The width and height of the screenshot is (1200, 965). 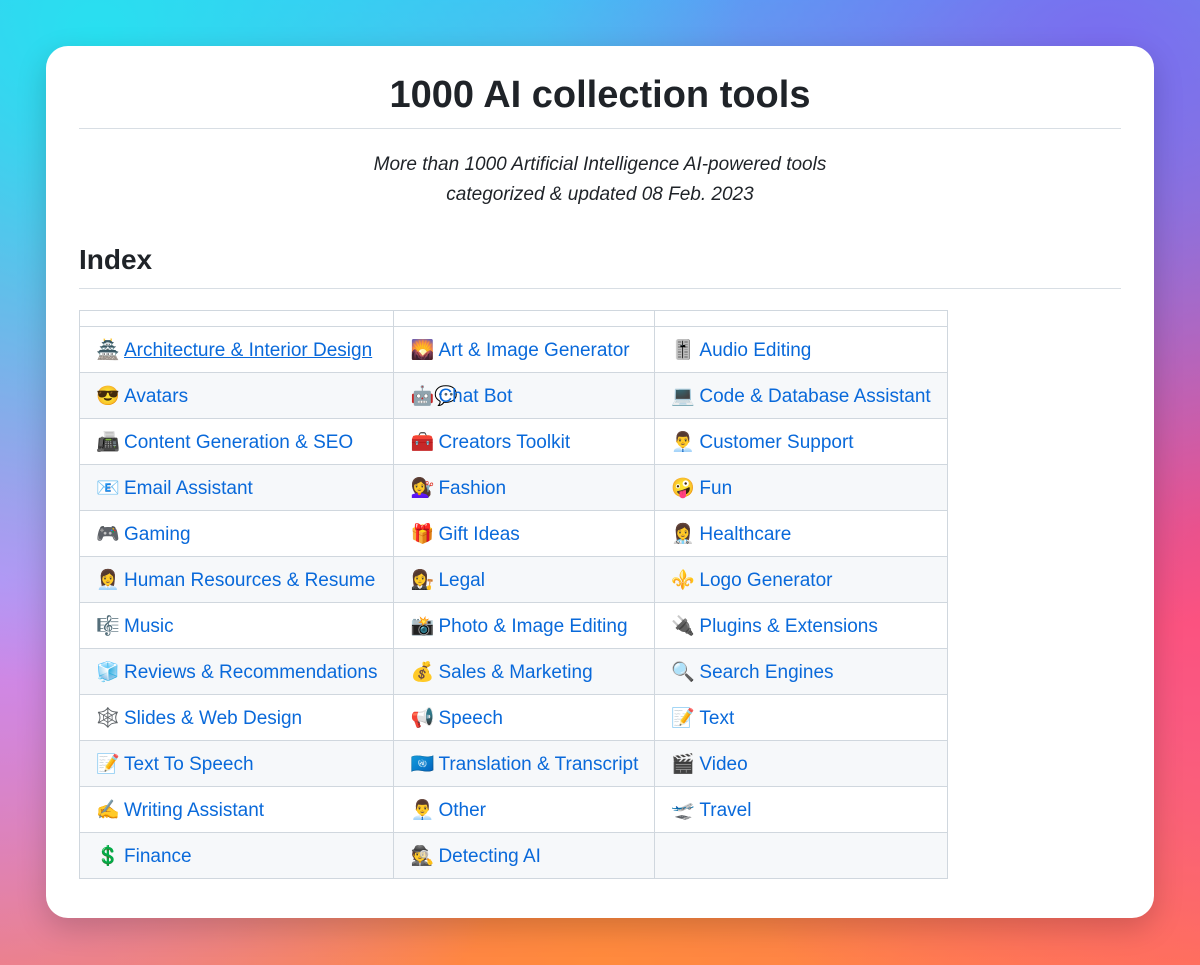 I want to click on category-emoji-icon: 🎮, so click(x=108, y=534).